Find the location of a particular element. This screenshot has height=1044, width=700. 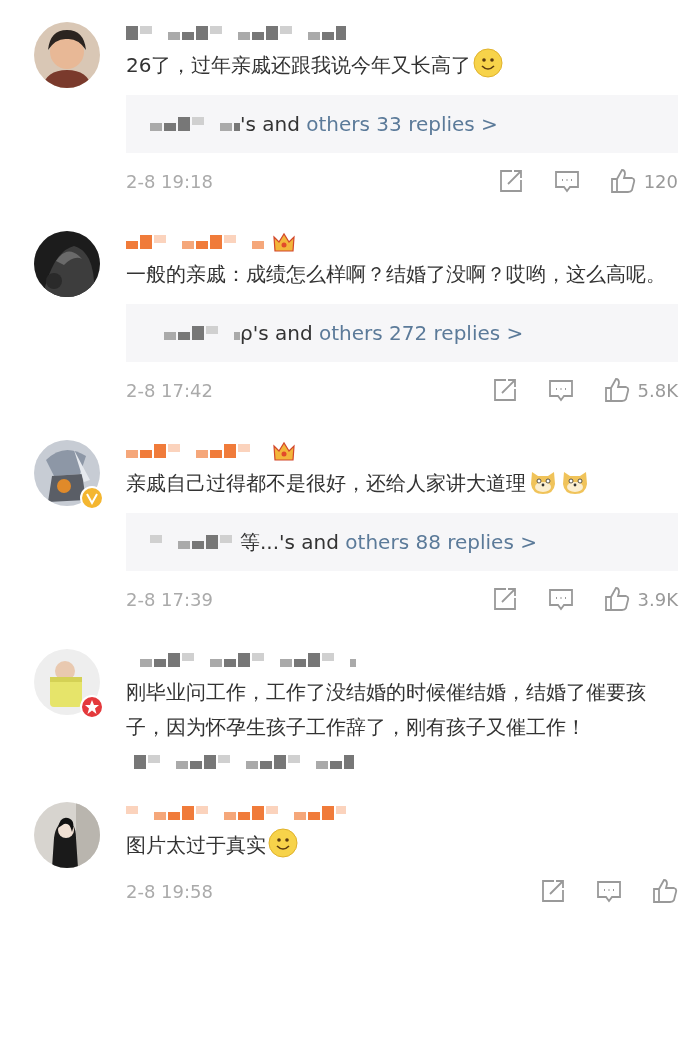

like-count: 120 is located at coordinates (660, 181).